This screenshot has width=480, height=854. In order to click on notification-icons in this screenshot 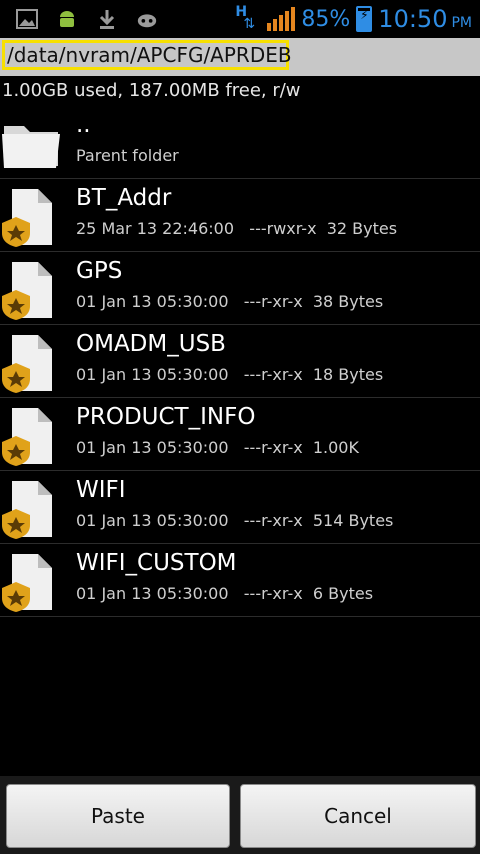, I will do `click(87, 19)`.